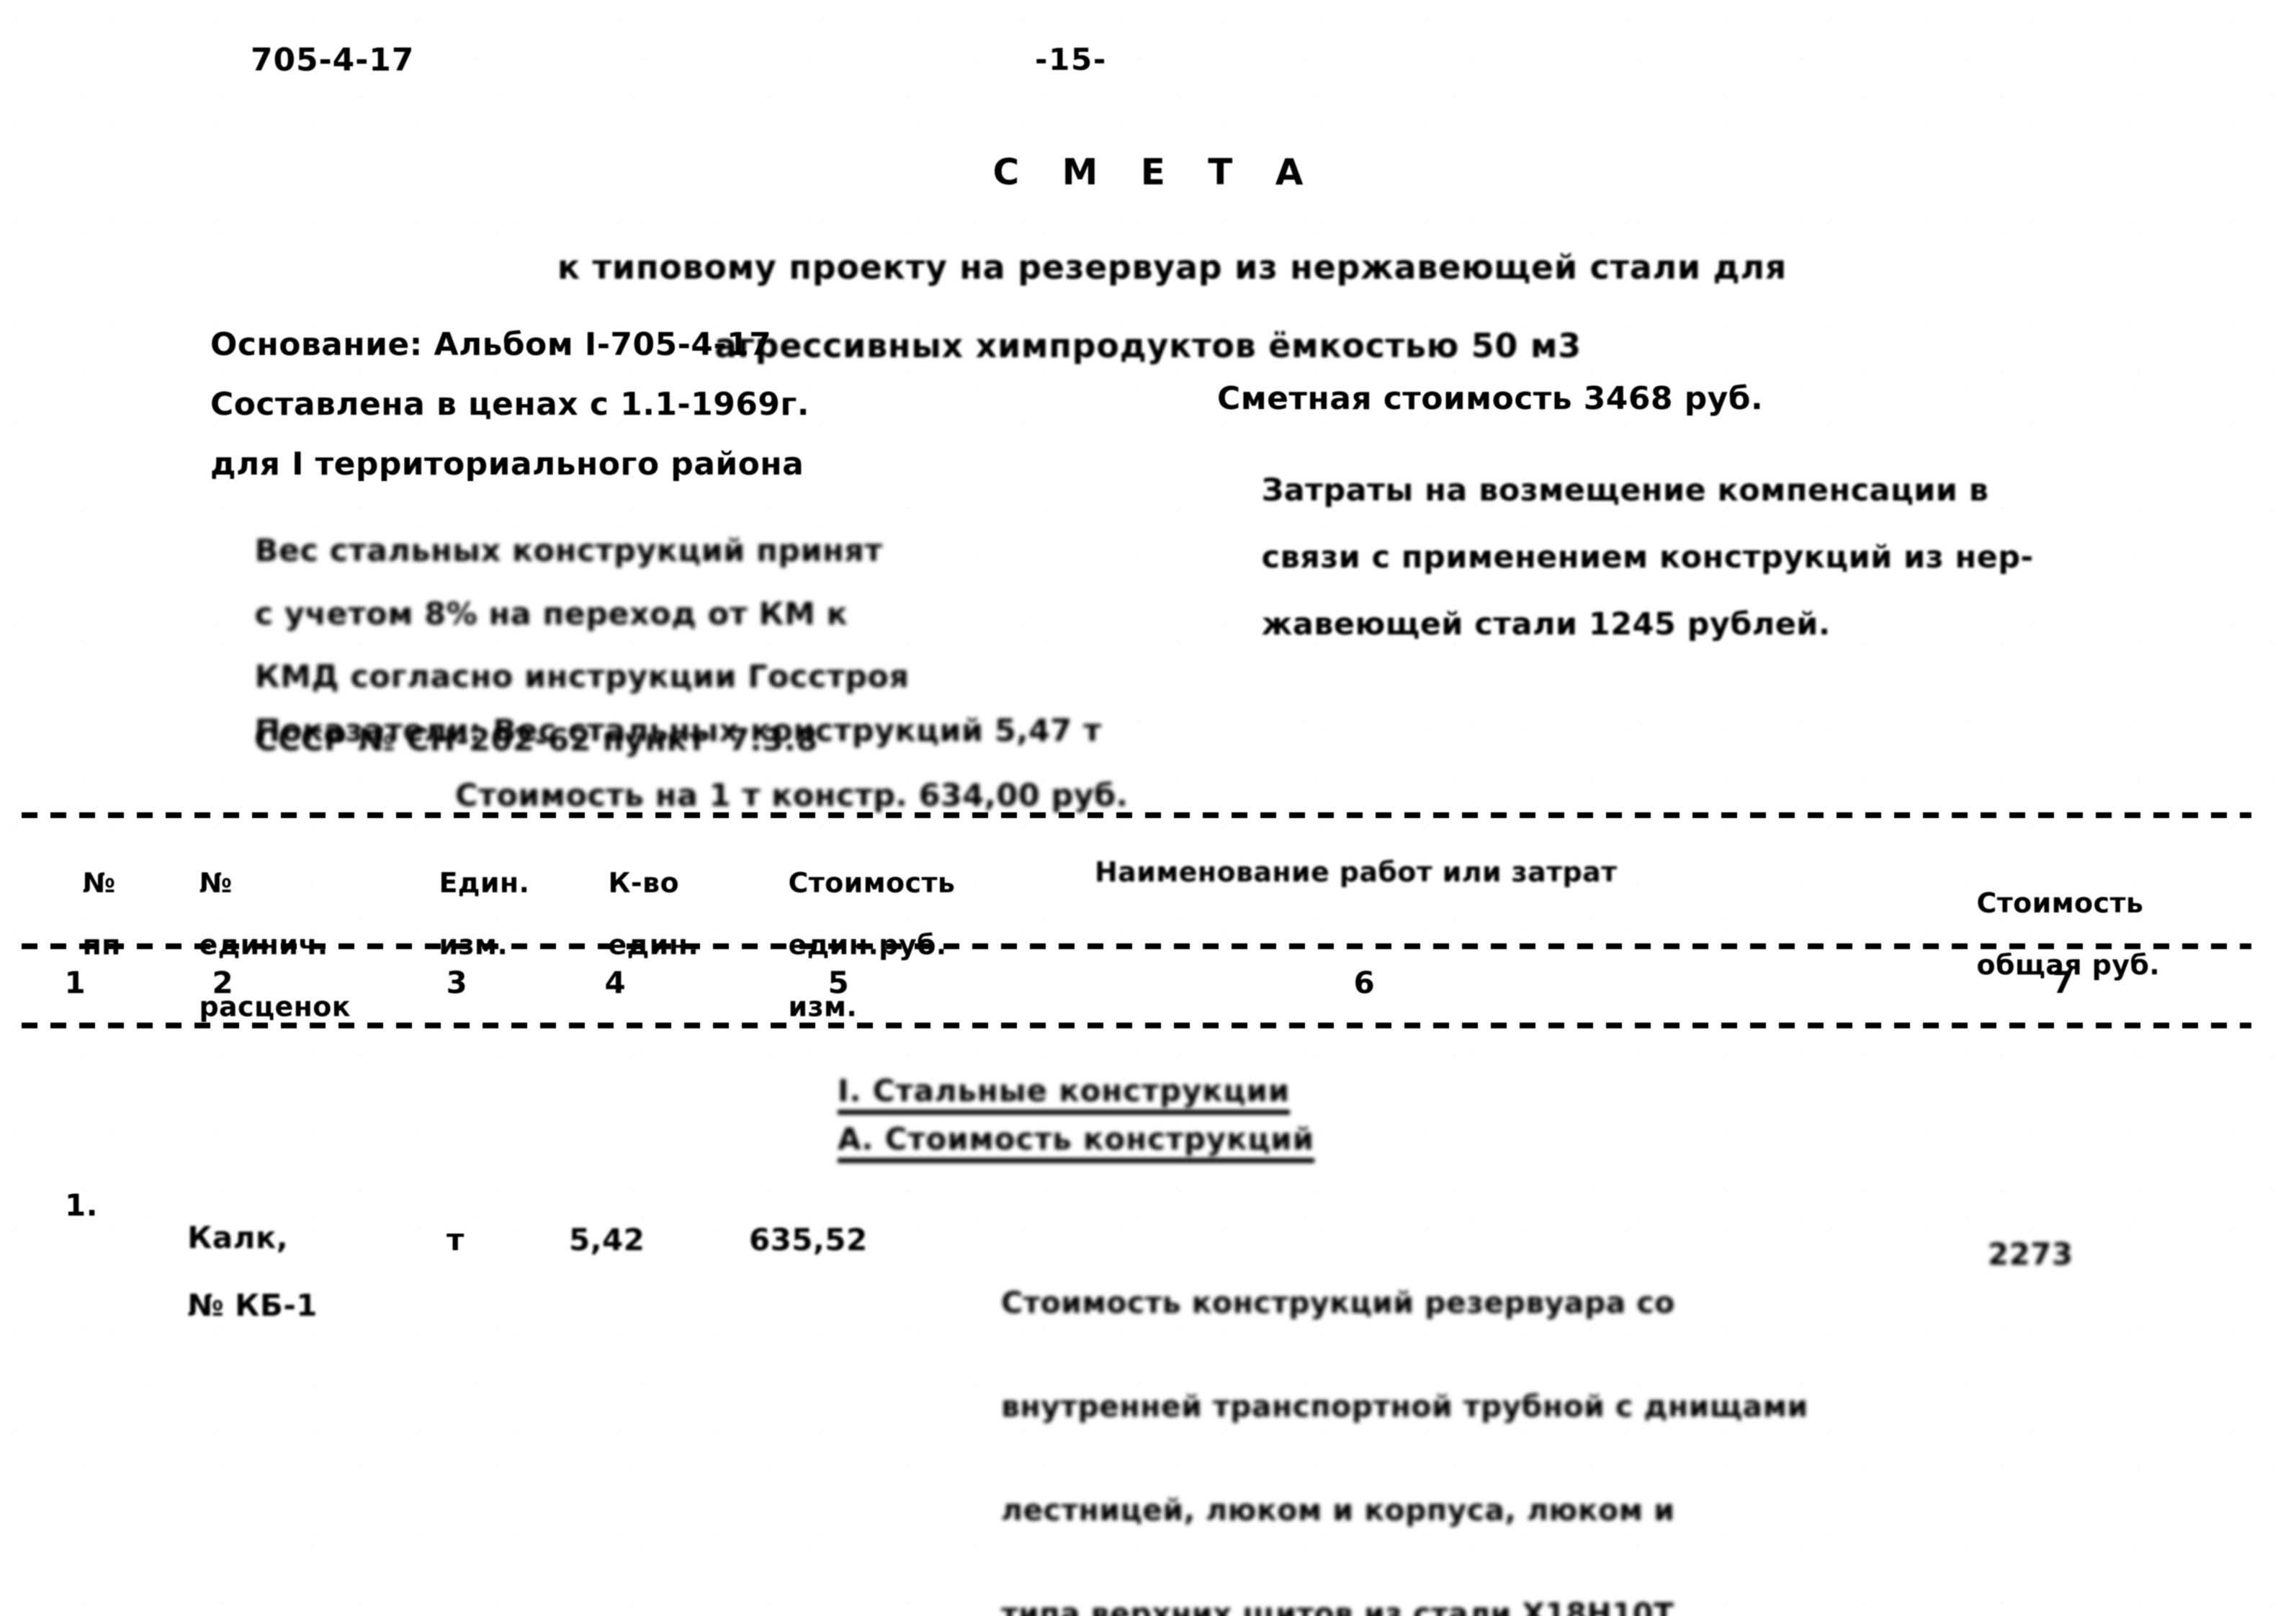  I want to click on basis-line: Основание: Альбом I-705-4-17, so click(491, 344).